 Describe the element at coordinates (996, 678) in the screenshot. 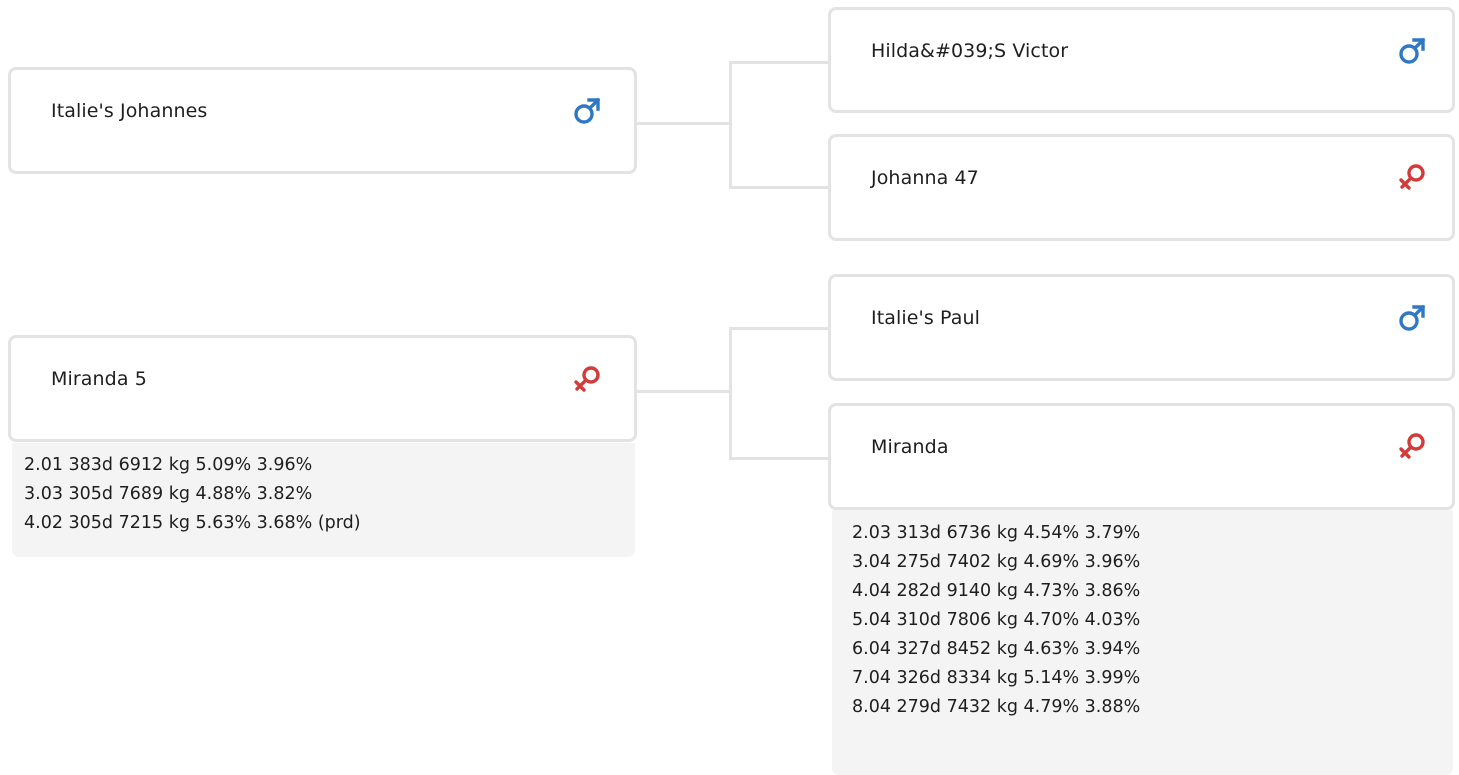

I see `record-line: 7.04 326d 8334 kg 5.14% 3.99%` at that location.